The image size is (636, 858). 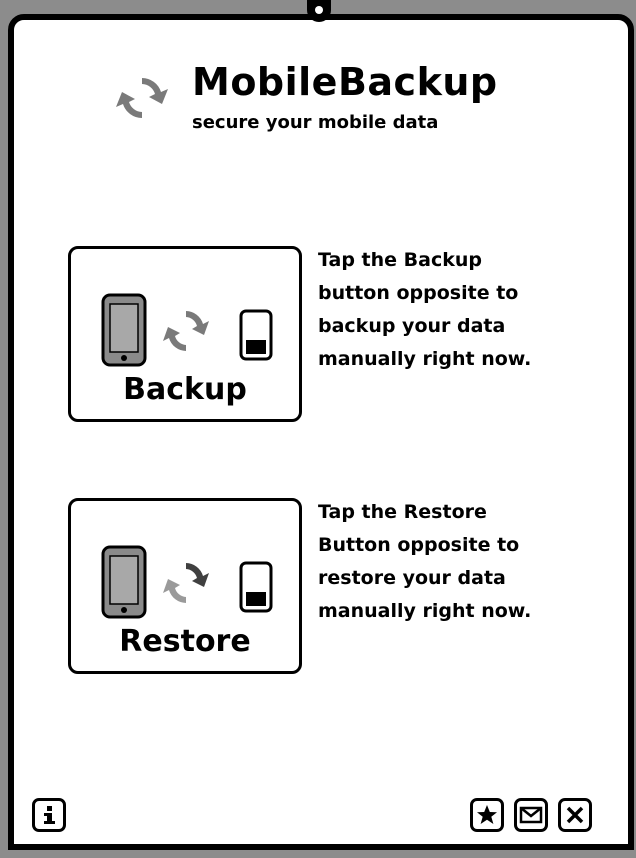 I want to click on info-button, so click(x=49, y=815).